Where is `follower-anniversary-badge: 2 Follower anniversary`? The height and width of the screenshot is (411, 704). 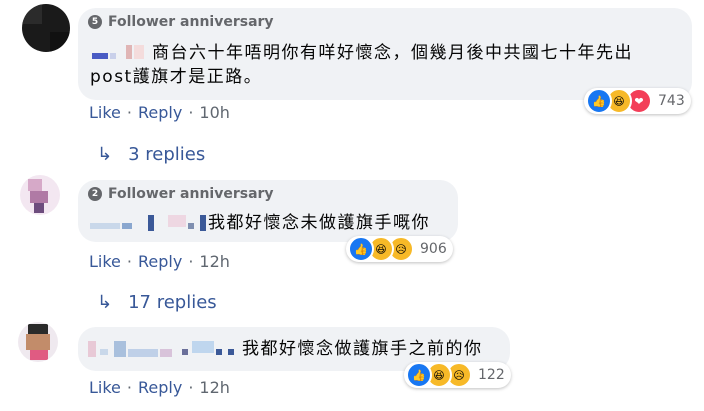
follower-anniversary-badge: 2 Follower anniversary is located at coordinates (181, 194).